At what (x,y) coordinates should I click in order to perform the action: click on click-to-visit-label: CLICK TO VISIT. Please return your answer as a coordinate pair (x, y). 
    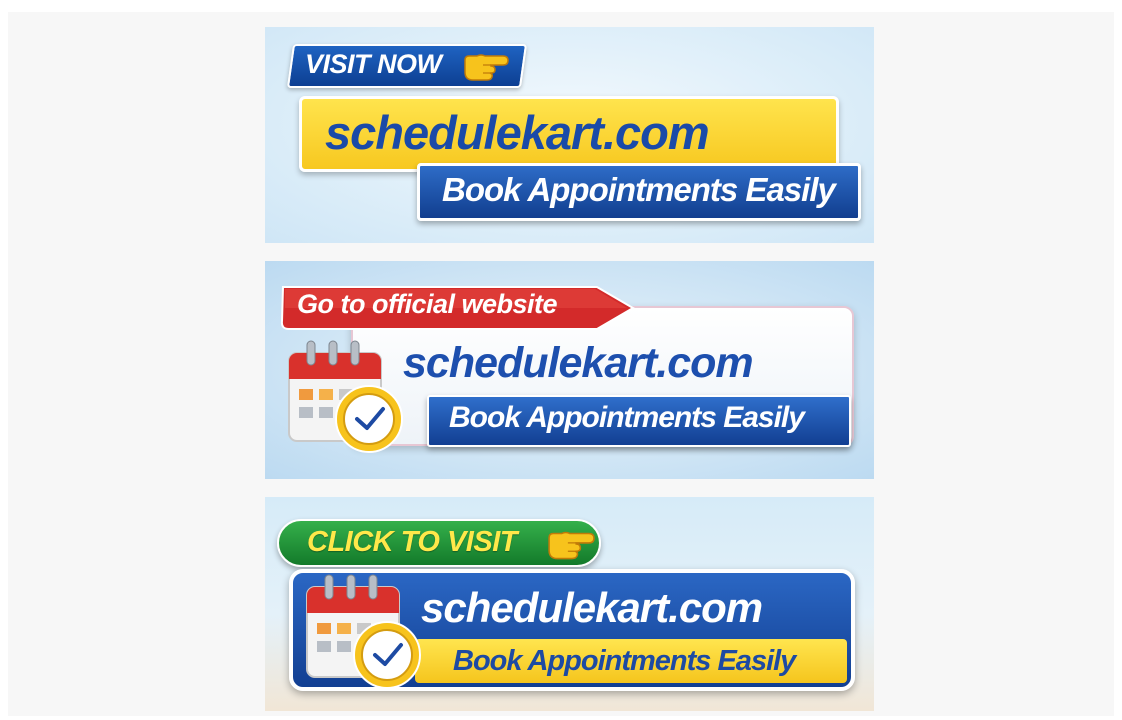
    Looking at the image, I should click on (412, 542).